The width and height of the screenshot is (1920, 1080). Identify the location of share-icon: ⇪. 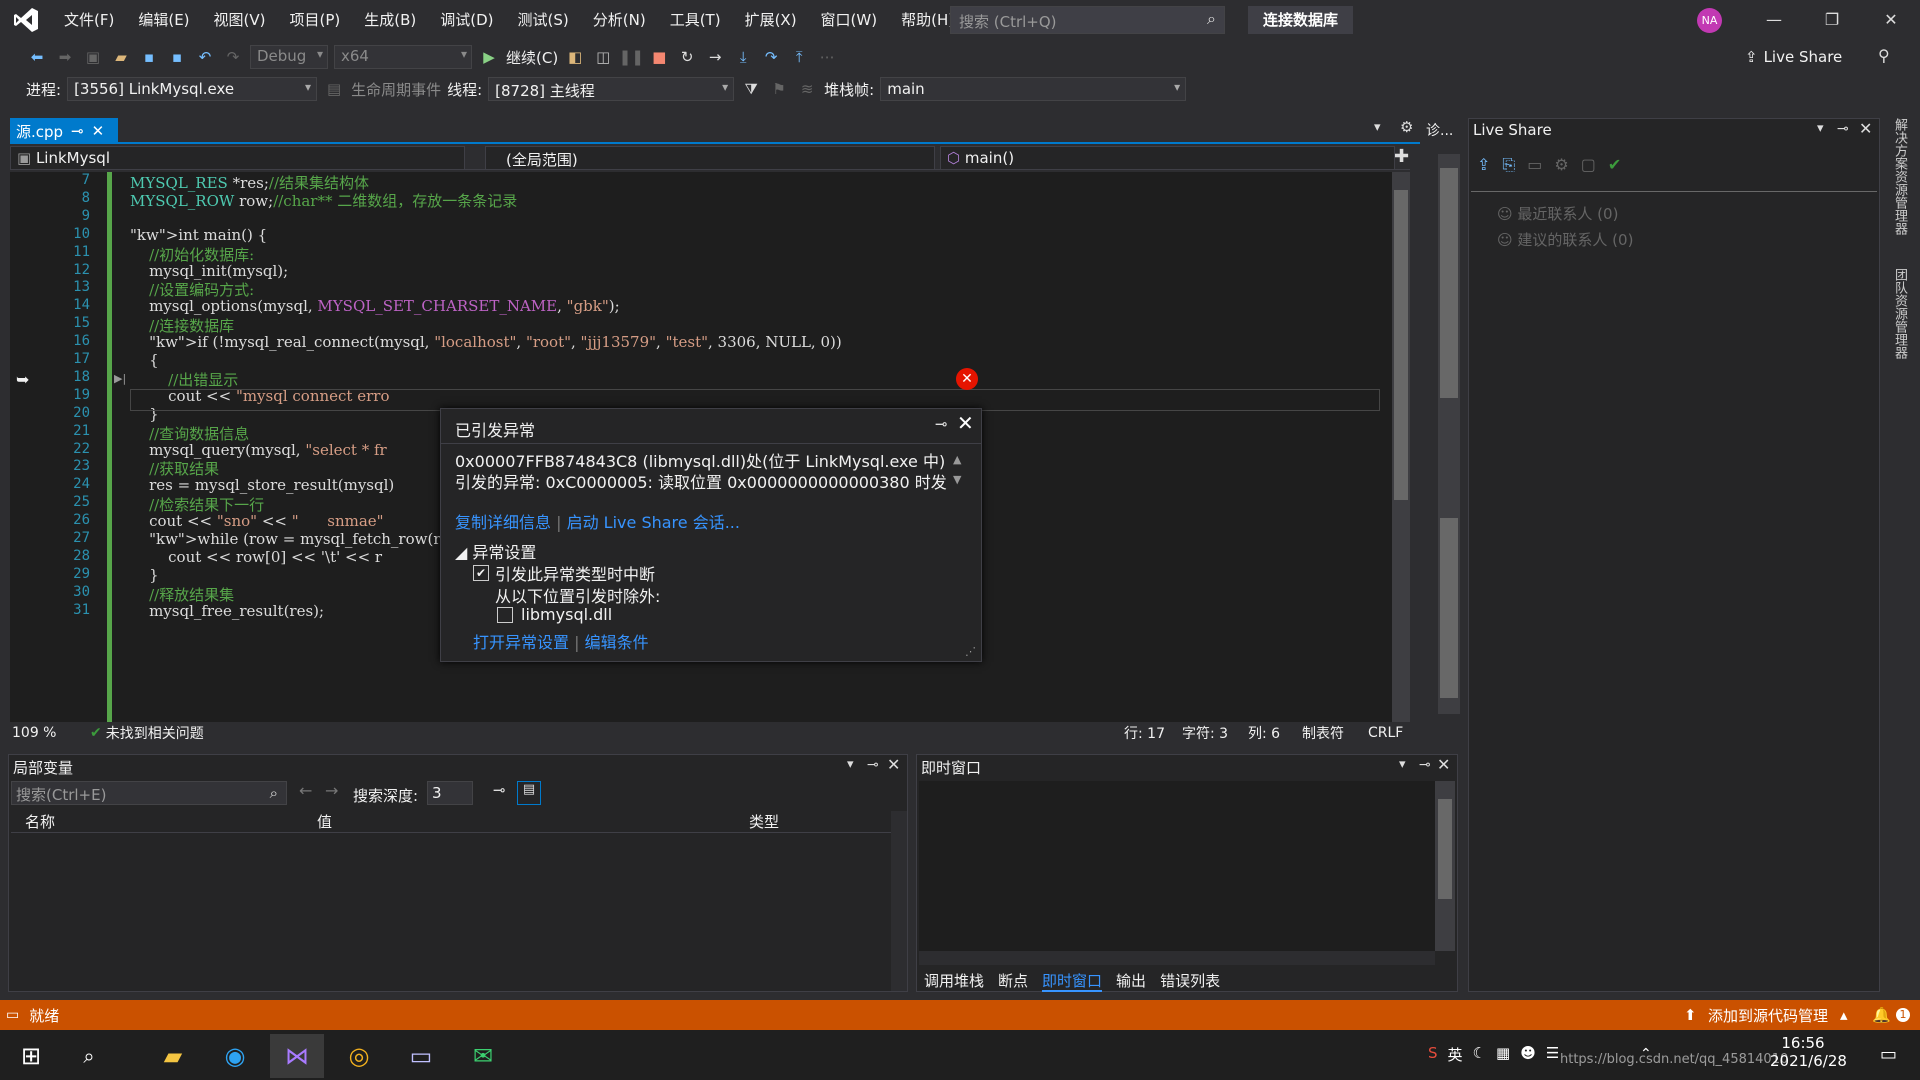
(1483, 165).